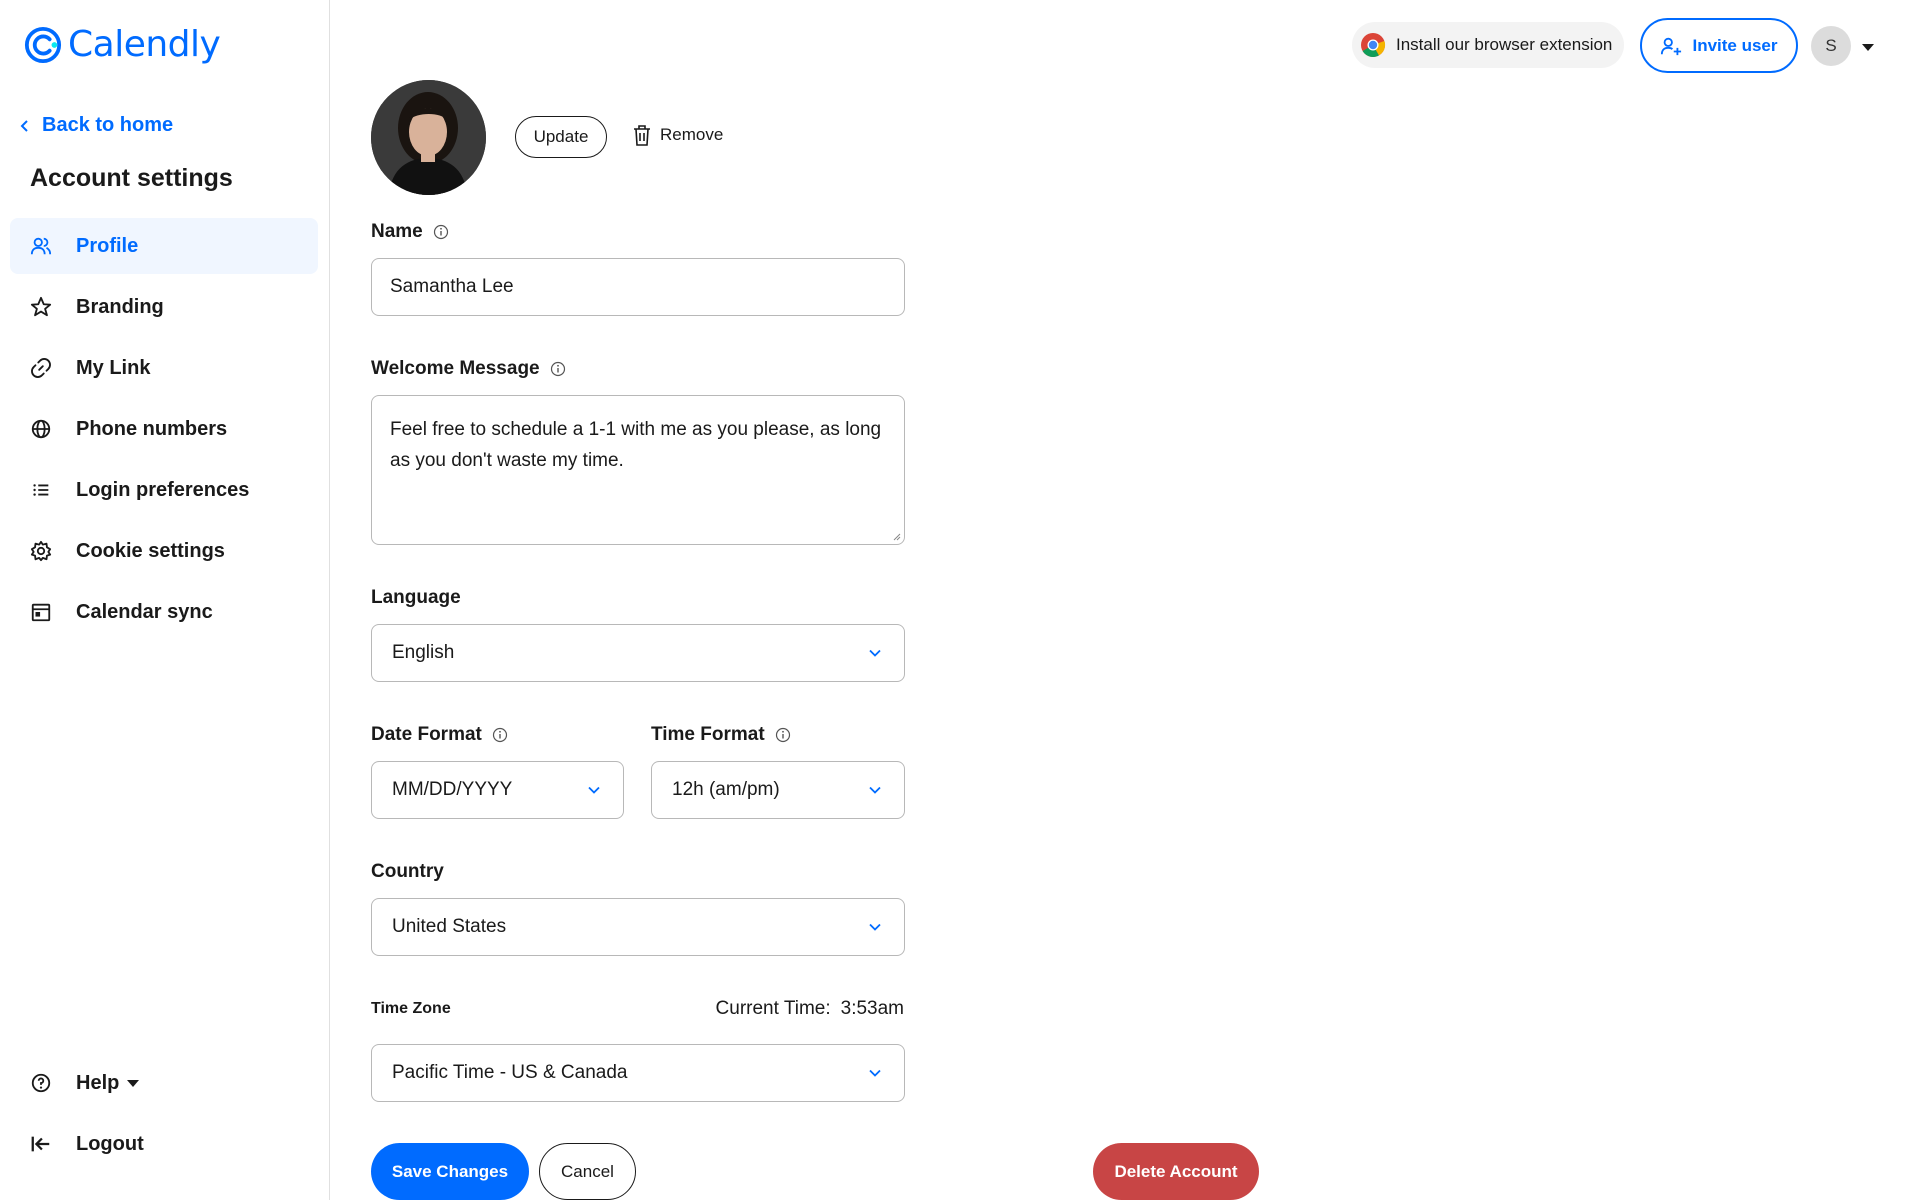  I want to click on timezone-label-row: Time Zone, so click(411, 1009).